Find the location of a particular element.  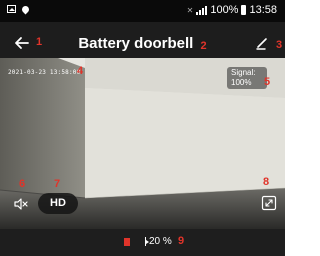

battery-percent: 100% is located at coordinates (224, 10).